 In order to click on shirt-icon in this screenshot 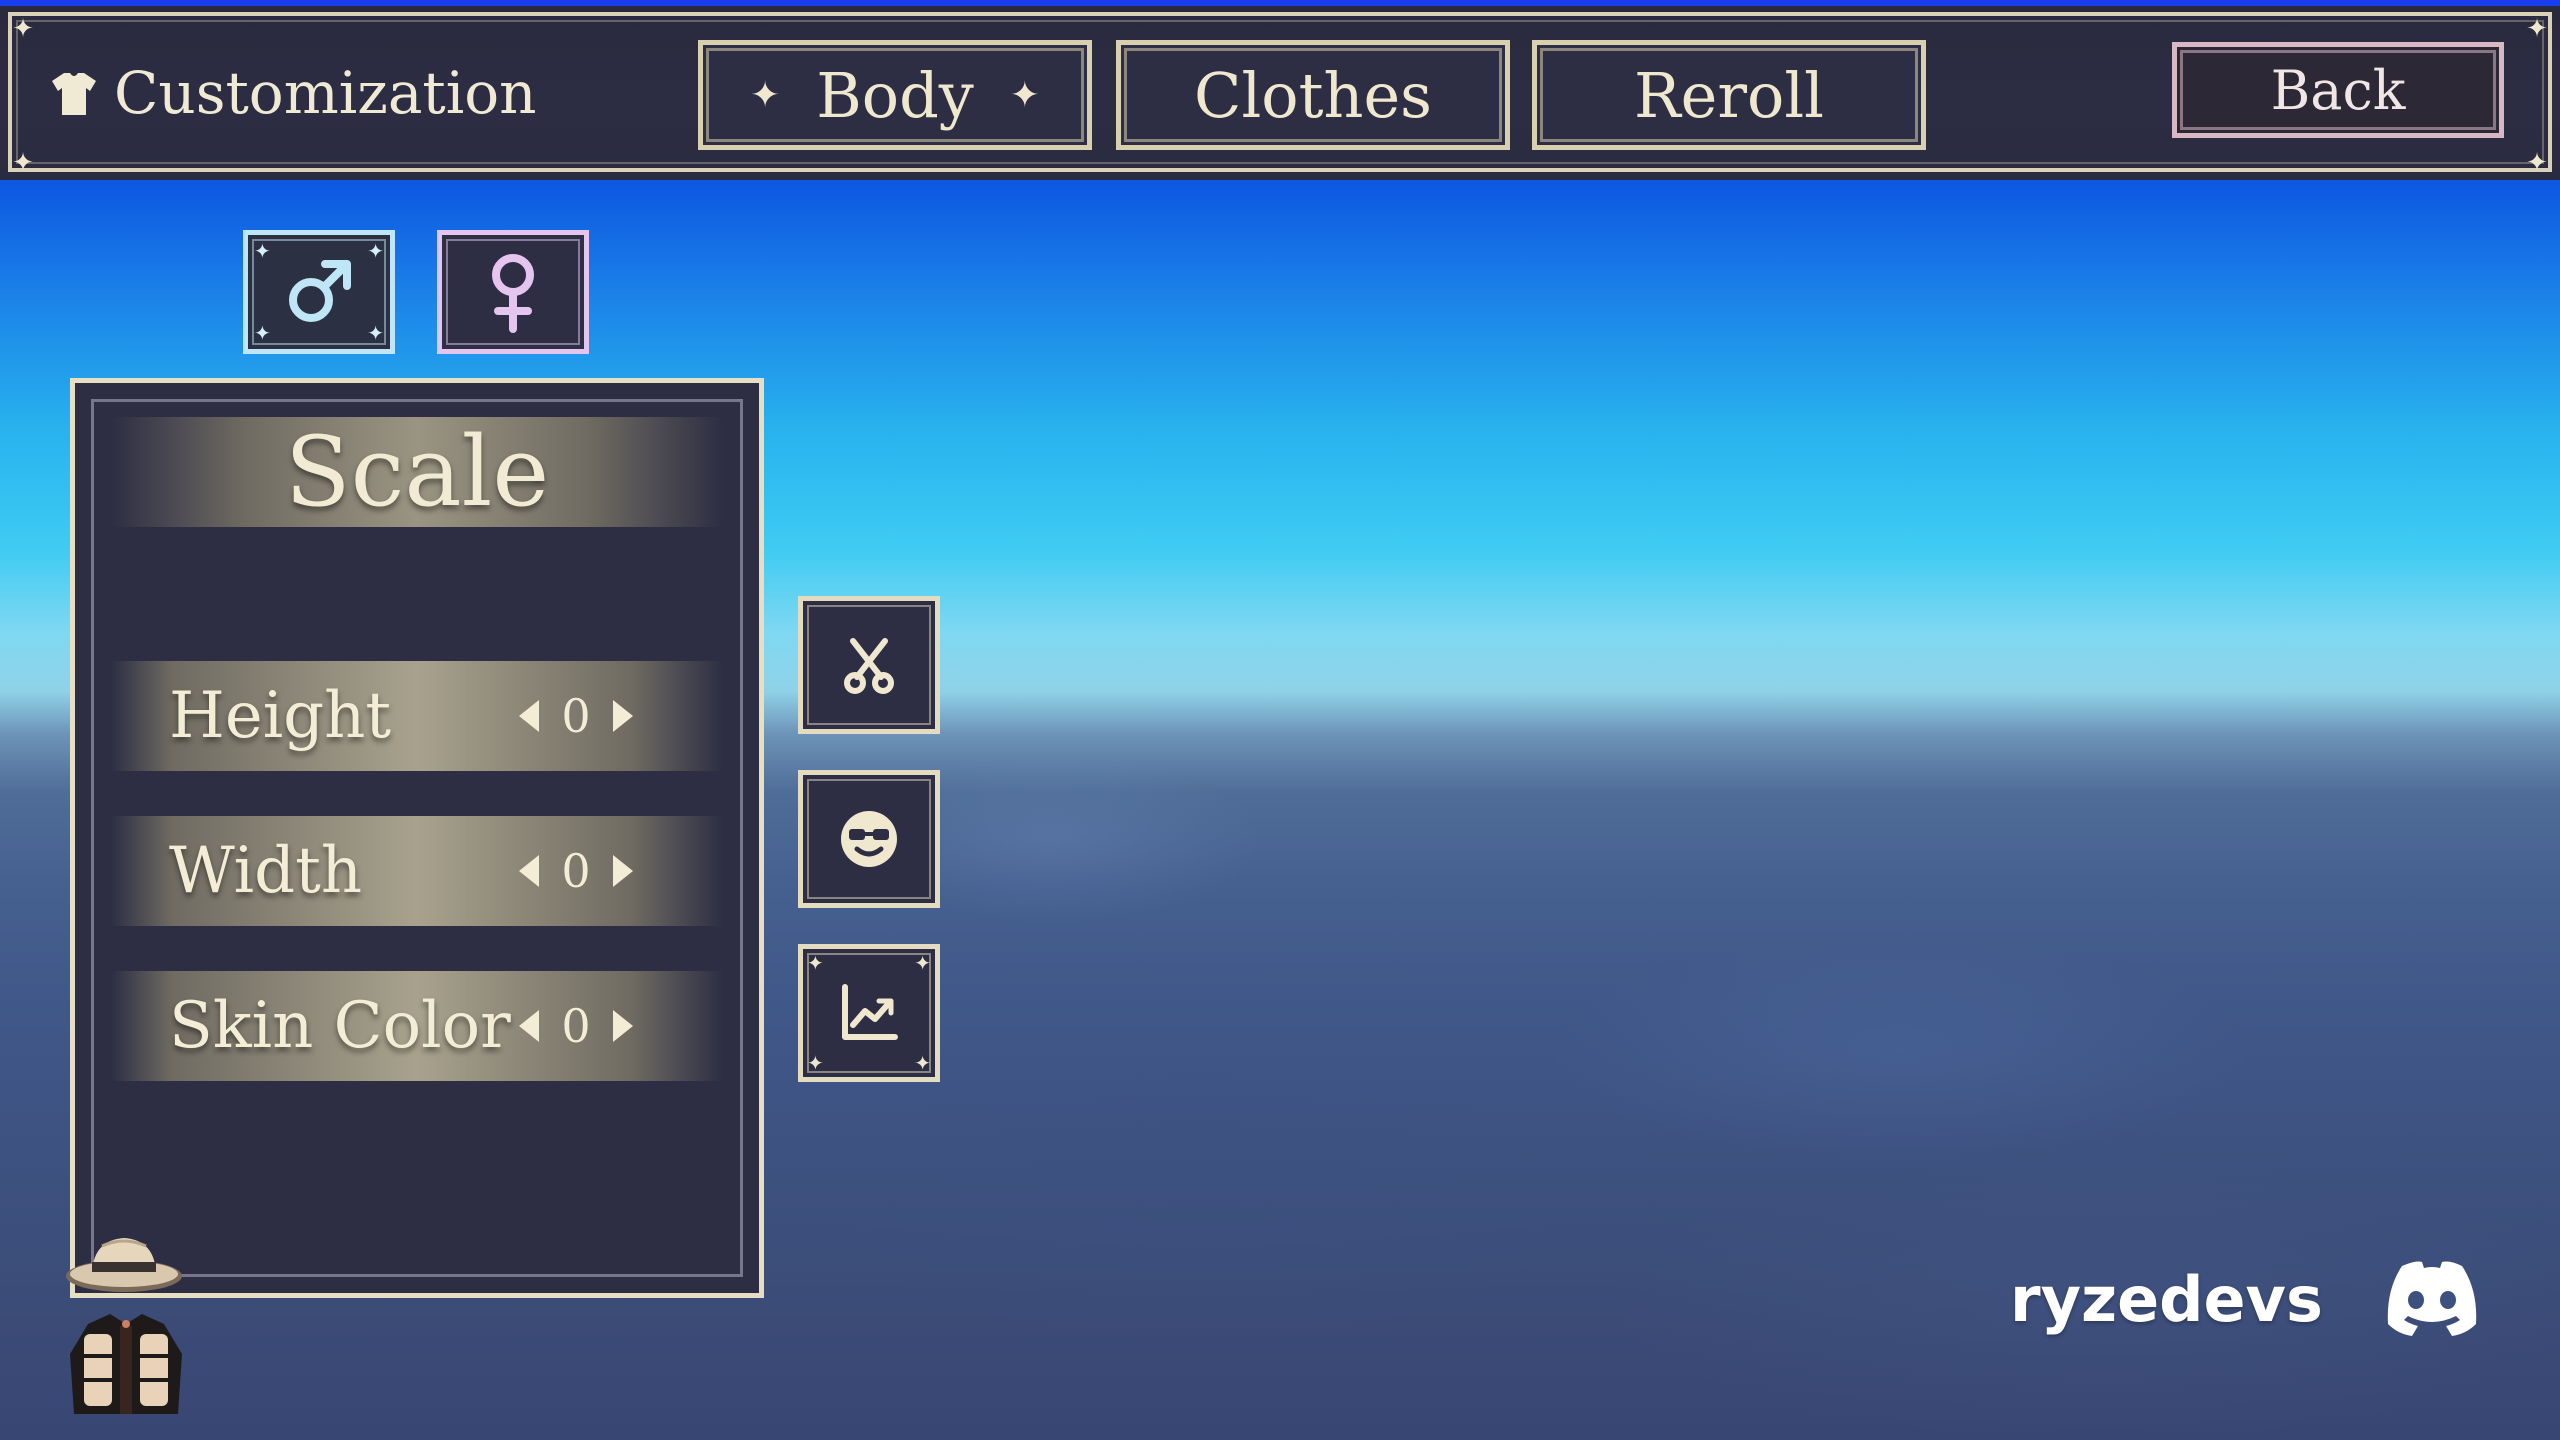, I will do `click(74, 94)`.